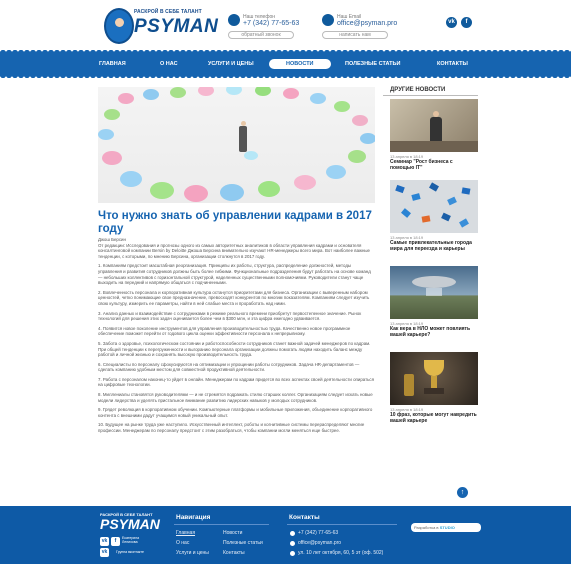 This screenshot has width=571, height=564. Describe the element at coordinates (462, 492) in the screenshot. I see `scroll-to-top-button: ↑` at that location.